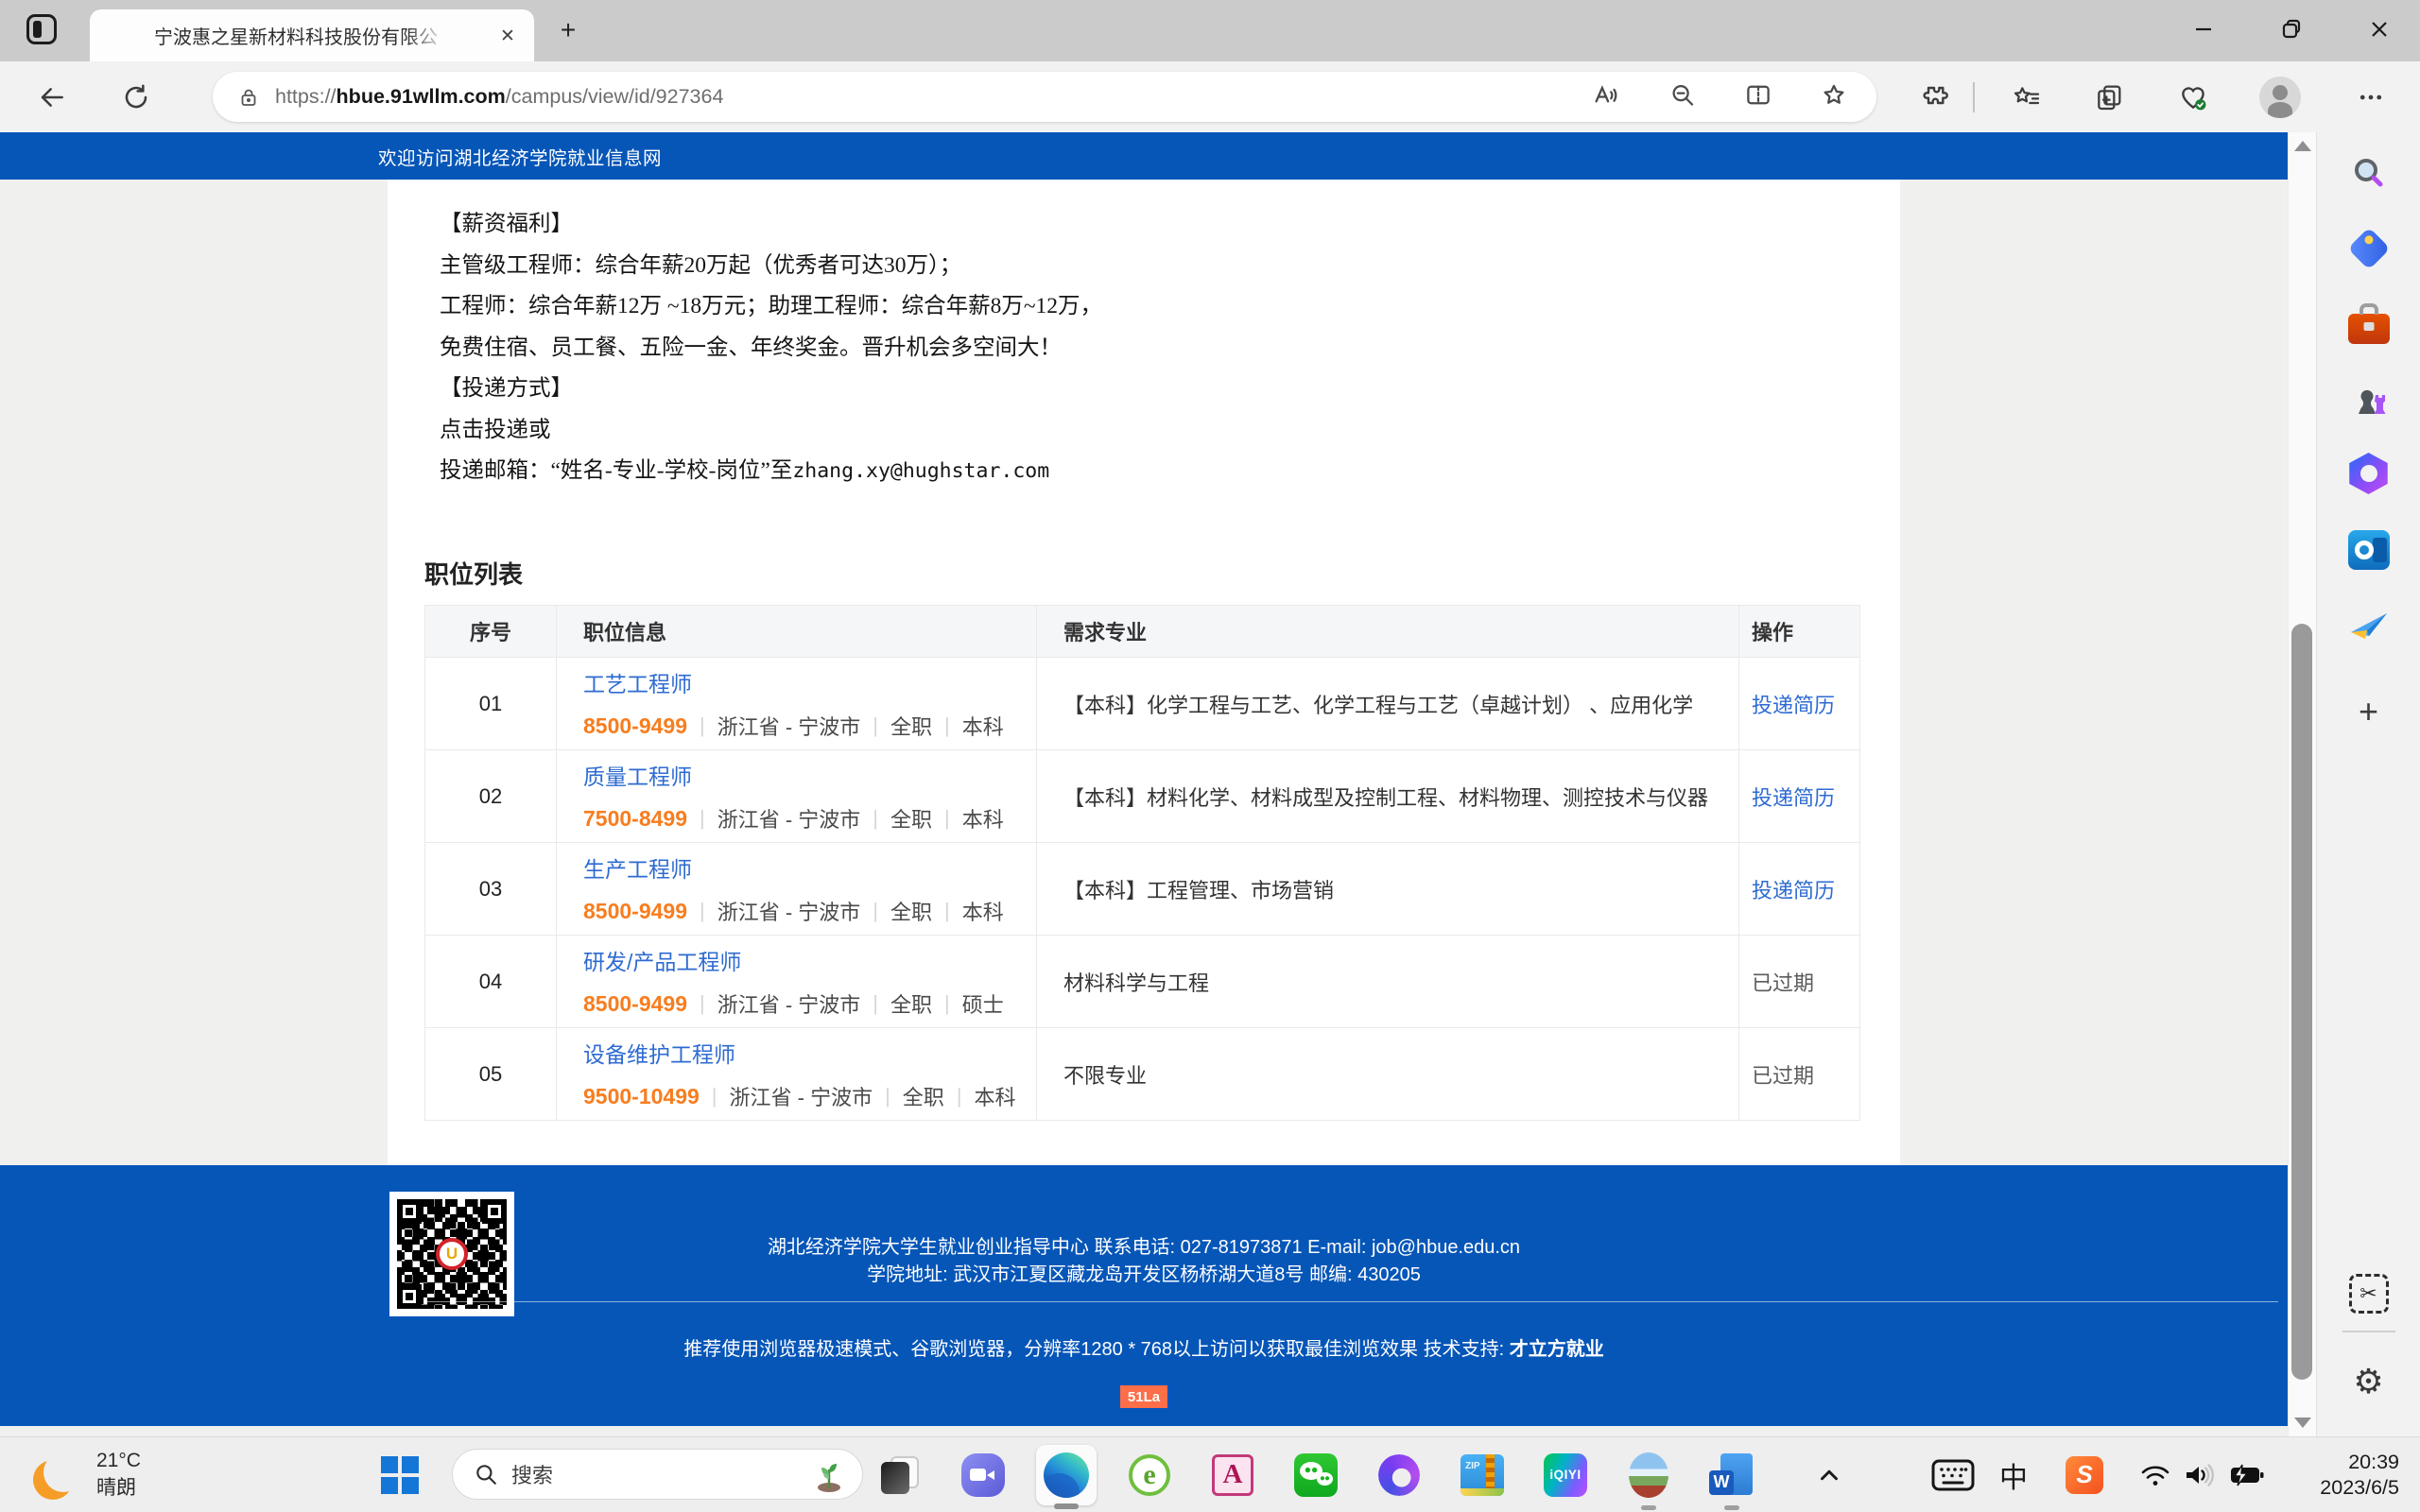 Image resolution: width=2420 pixels, height=1512 pixels. Describe the element at coordinates (1758, 96) in the screenshot. I see `split-screen-icon` at that location.